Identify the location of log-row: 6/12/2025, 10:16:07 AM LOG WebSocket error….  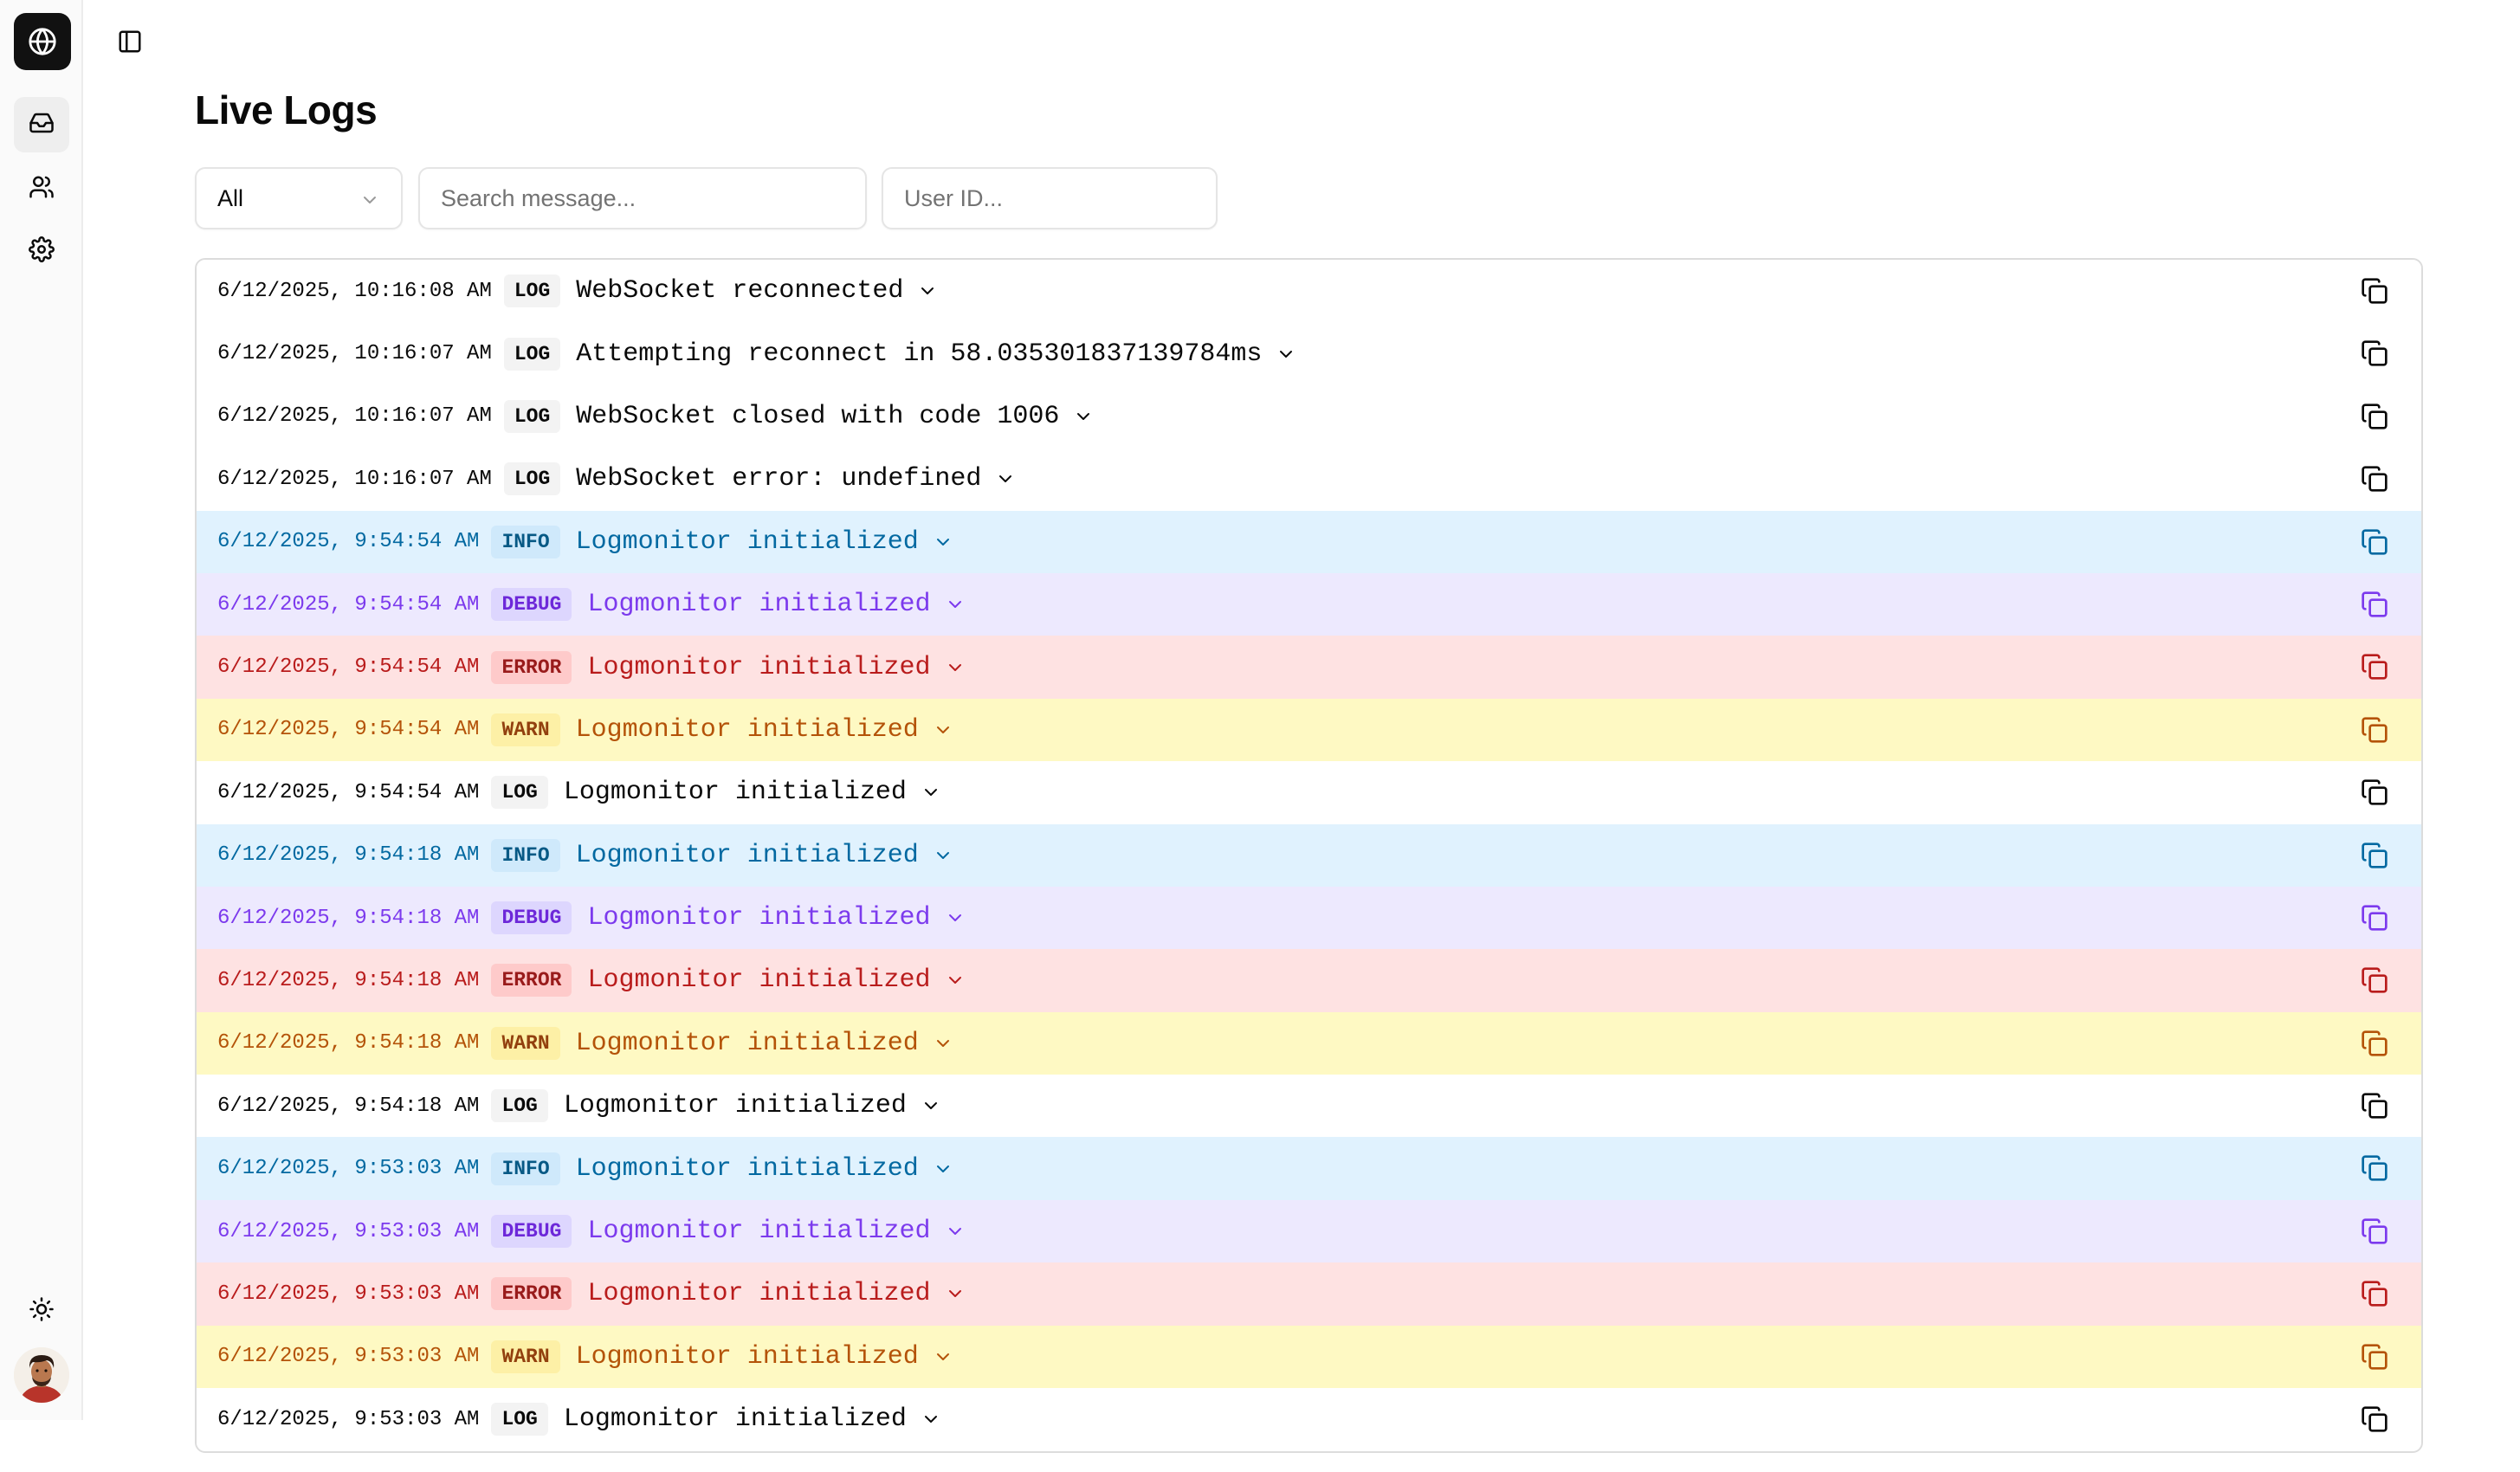
(1309, 479).